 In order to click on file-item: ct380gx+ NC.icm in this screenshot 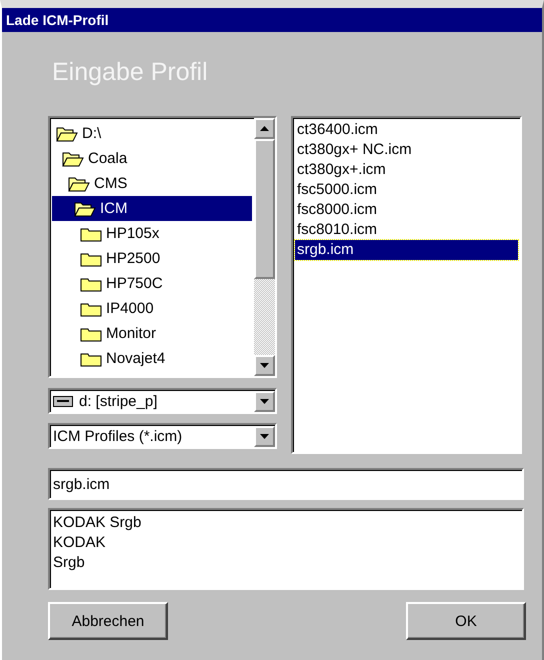, I will do `click(406, 150)`.